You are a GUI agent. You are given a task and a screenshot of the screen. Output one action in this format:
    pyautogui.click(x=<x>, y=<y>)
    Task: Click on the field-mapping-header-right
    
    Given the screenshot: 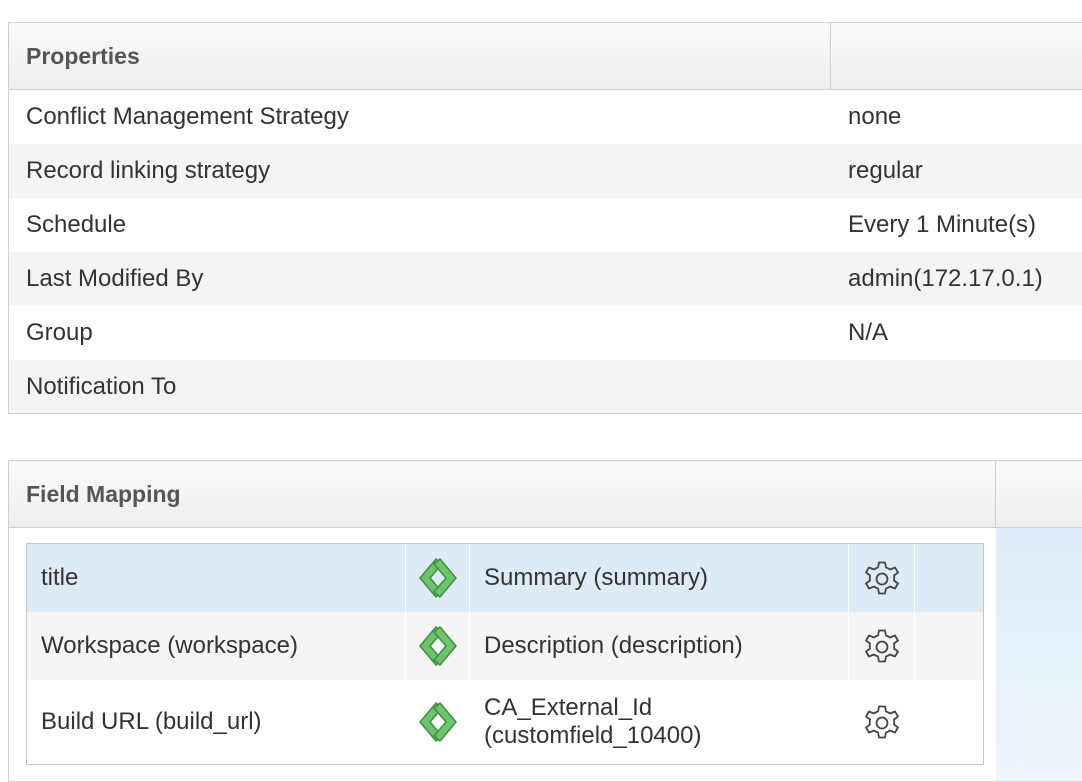 What is the action you would take?
    pyautogui.click(x=1039, y=494)
    